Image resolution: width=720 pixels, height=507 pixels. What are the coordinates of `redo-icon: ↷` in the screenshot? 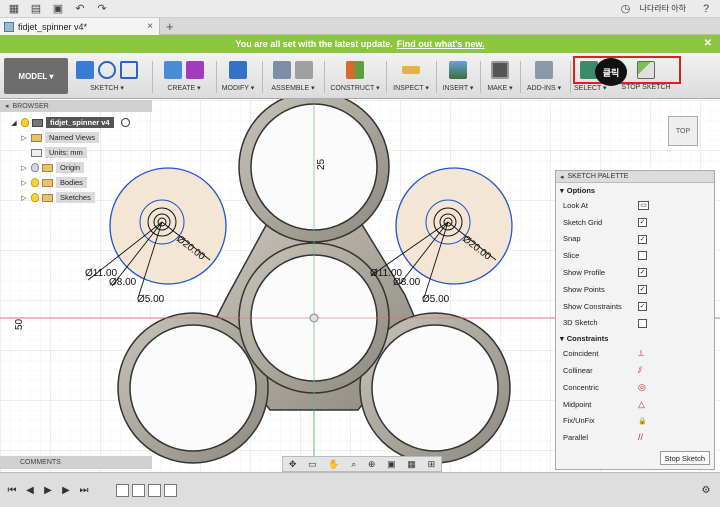 It's located at (102, 9).